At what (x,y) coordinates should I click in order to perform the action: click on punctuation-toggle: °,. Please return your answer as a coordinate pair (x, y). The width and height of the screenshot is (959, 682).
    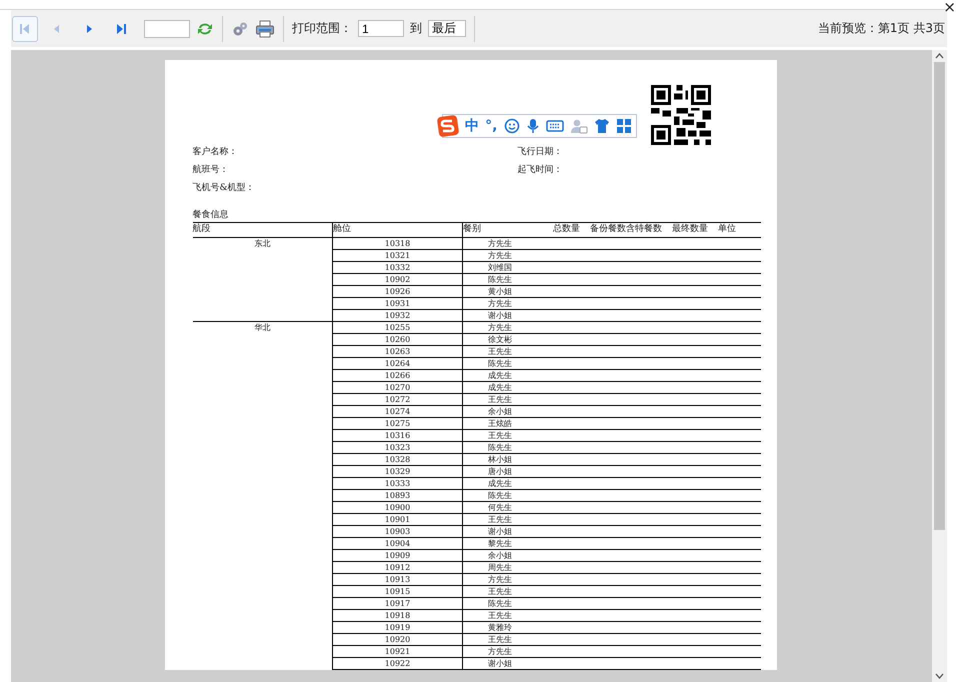
    Looking at the image, I should click on (491, 126).